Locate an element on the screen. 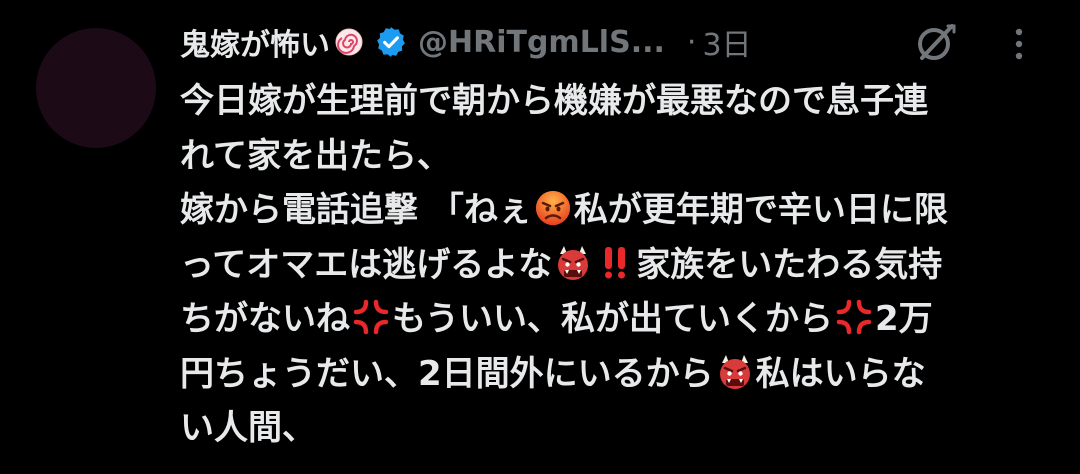 The height and width of the screenshot is (474, 1080). tweet-line: 円ちょうだい、2日間外にいるから 私はいらな is located at coordinates (615, 374).